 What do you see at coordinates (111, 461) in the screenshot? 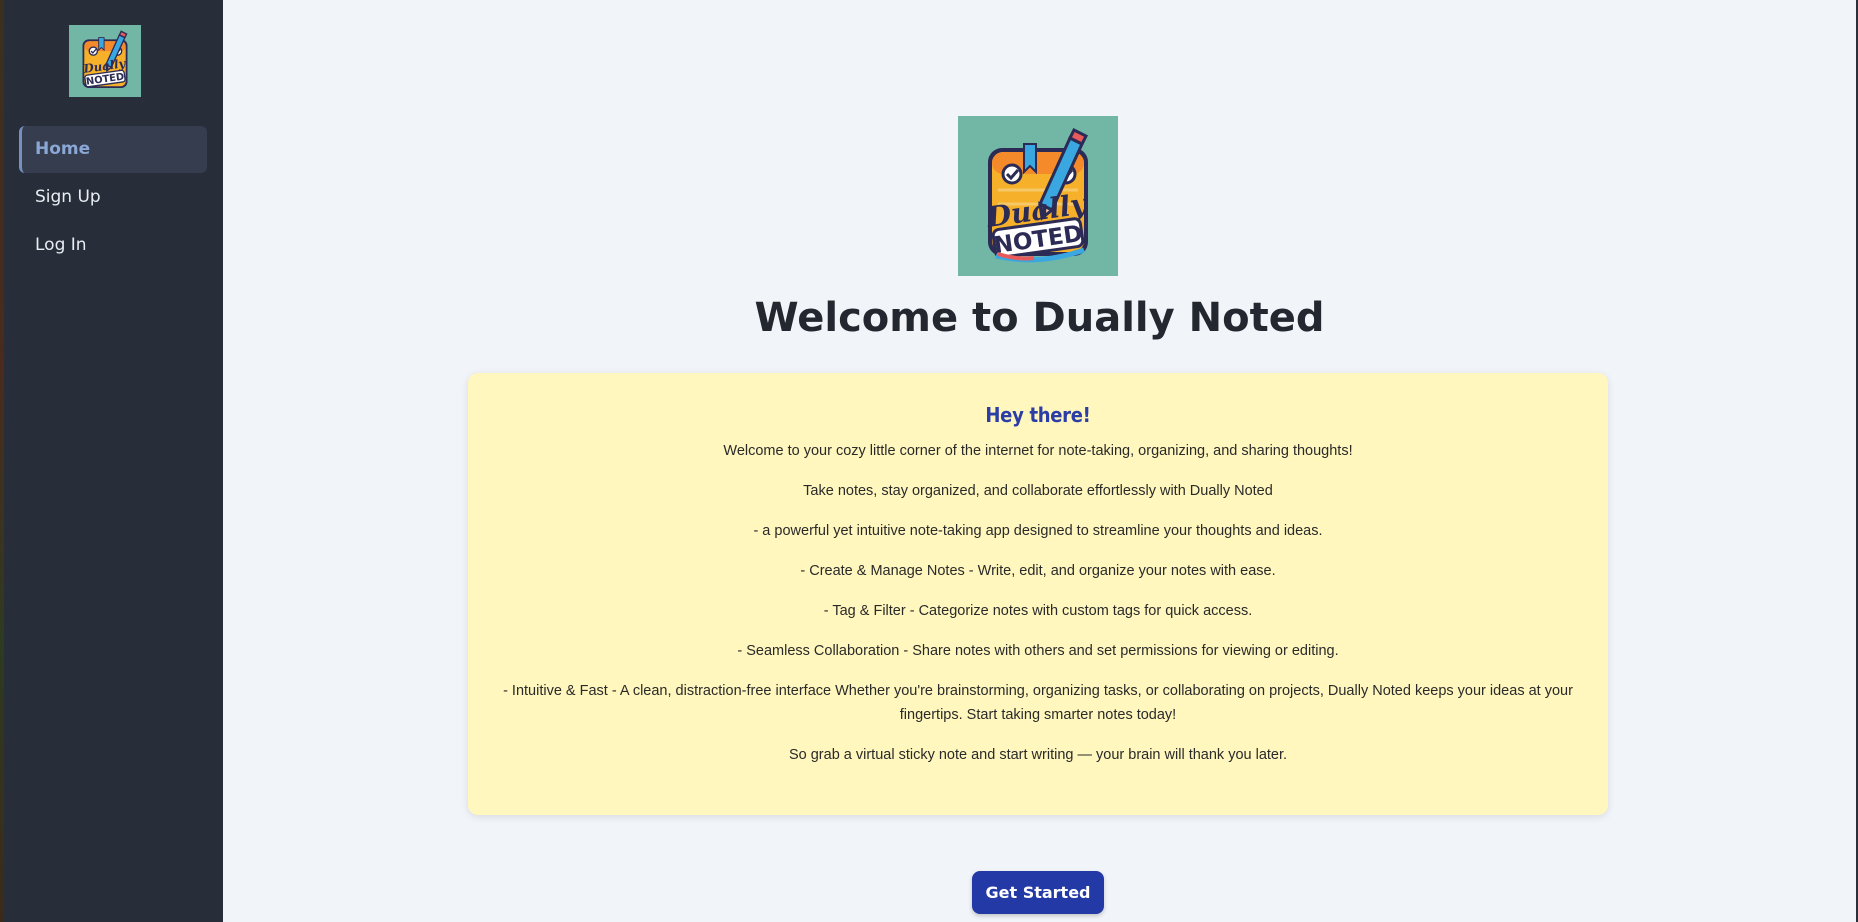
I see `sidebar: Dually NOTED Home Sign Up Log In` at bounding box center [111, 461].